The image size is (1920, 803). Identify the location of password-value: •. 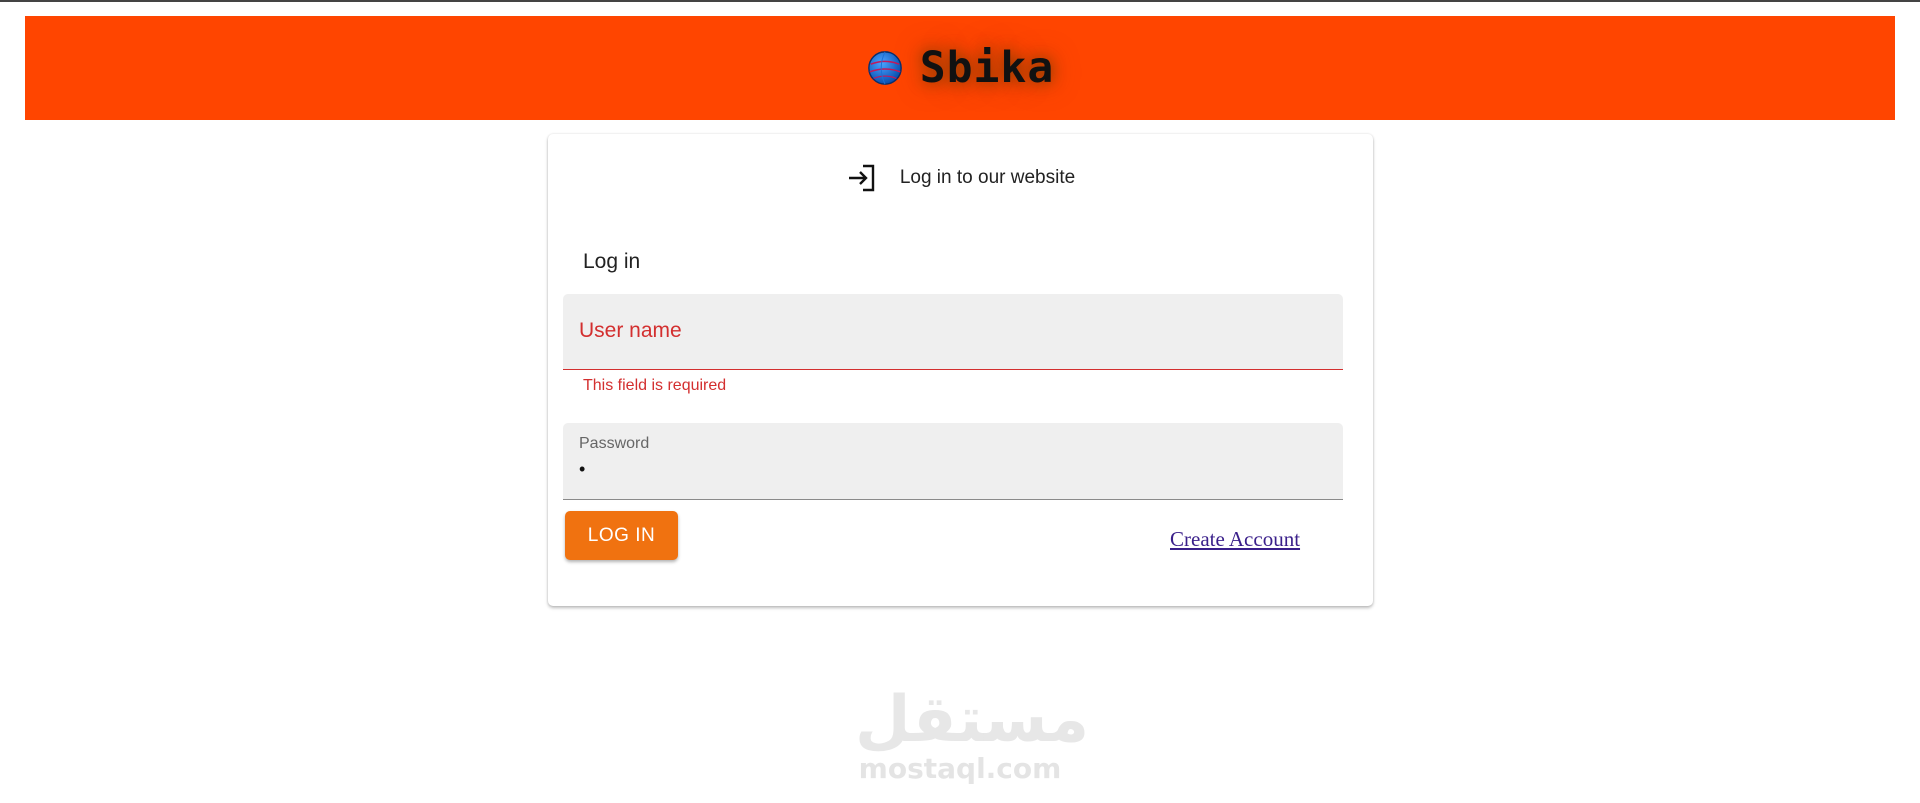
(583, 469).